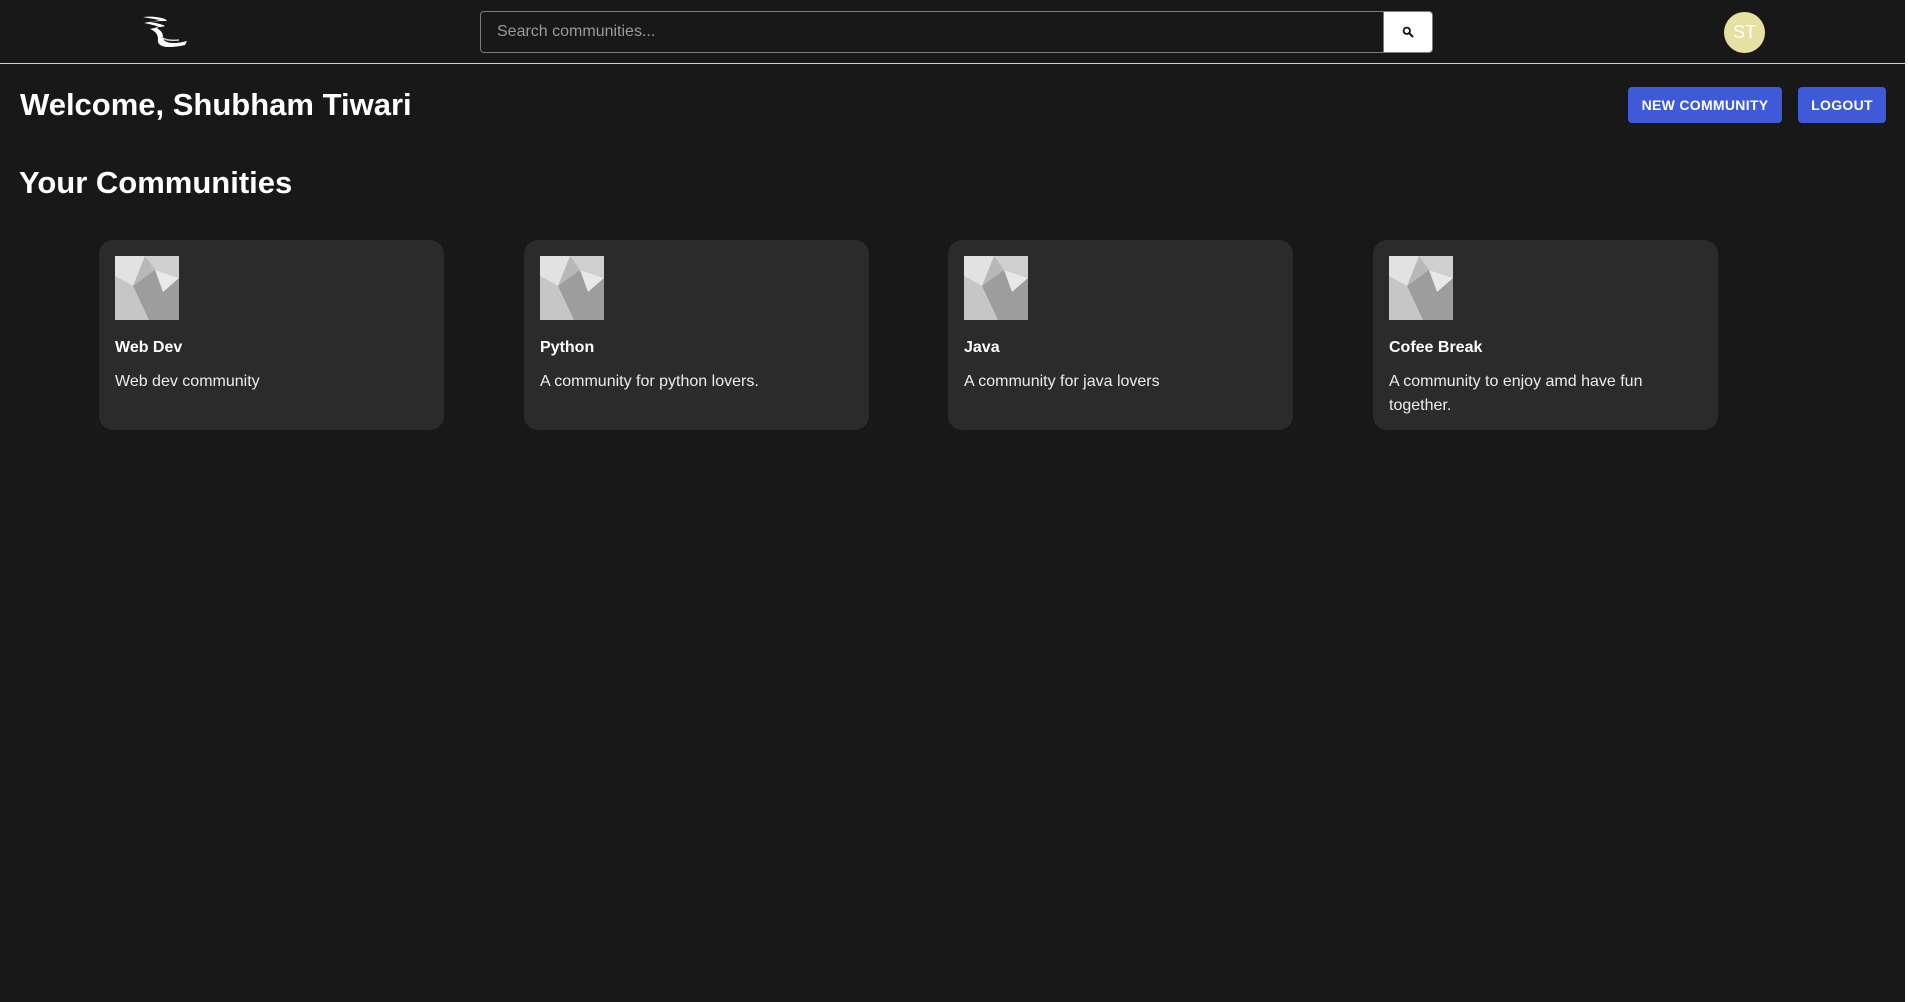  What do you see at coordinates (649, 381) in the screenshot?
I see `community-description: A community for python lovers.` at bounding box center [649, 381].